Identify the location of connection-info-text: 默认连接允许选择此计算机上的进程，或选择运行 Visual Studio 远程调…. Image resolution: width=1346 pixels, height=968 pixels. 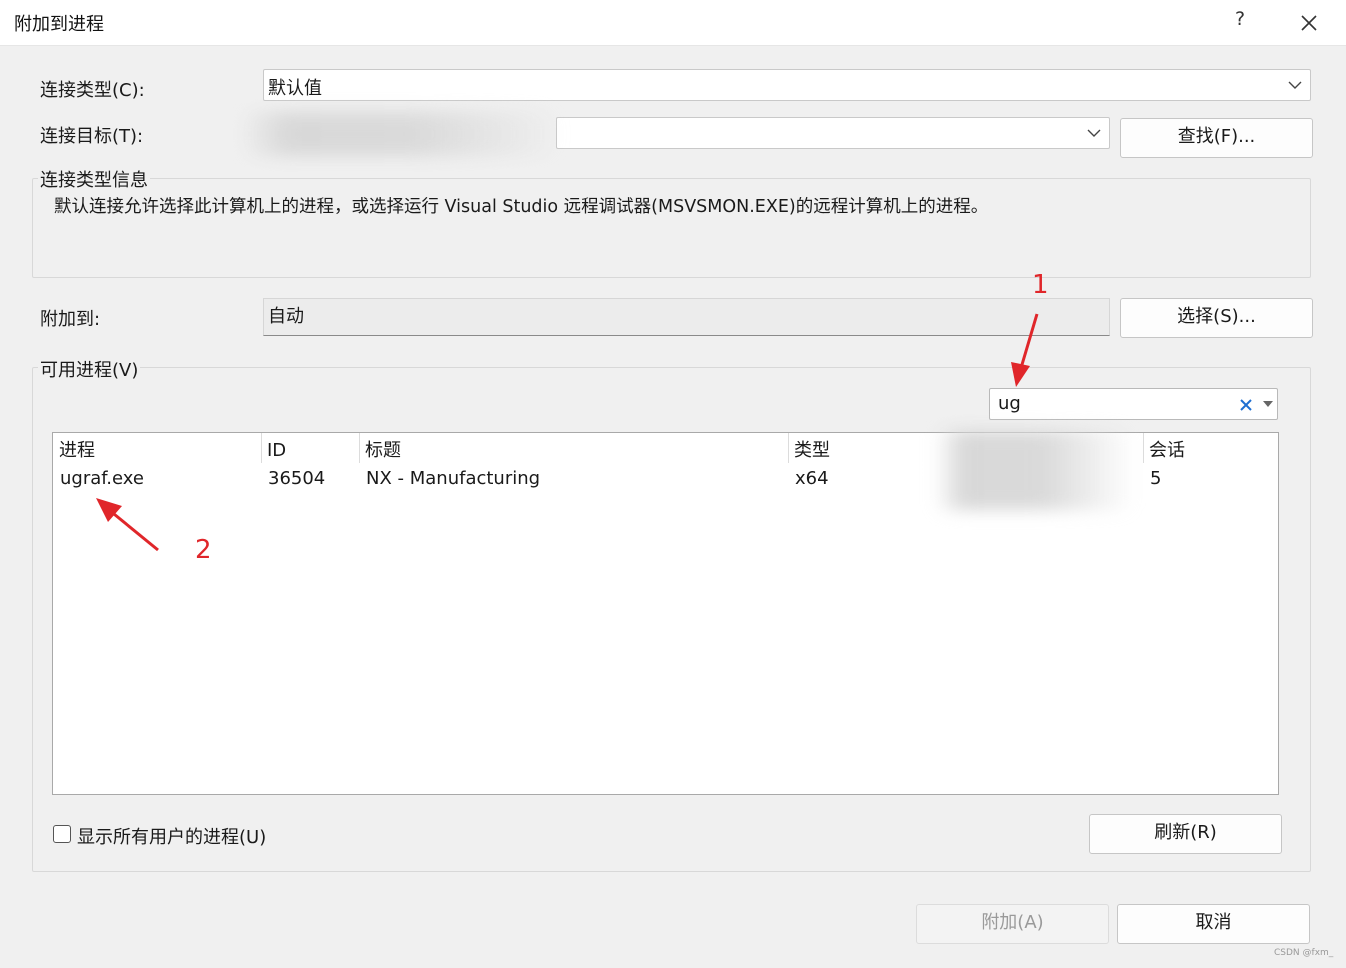
(521, 207).